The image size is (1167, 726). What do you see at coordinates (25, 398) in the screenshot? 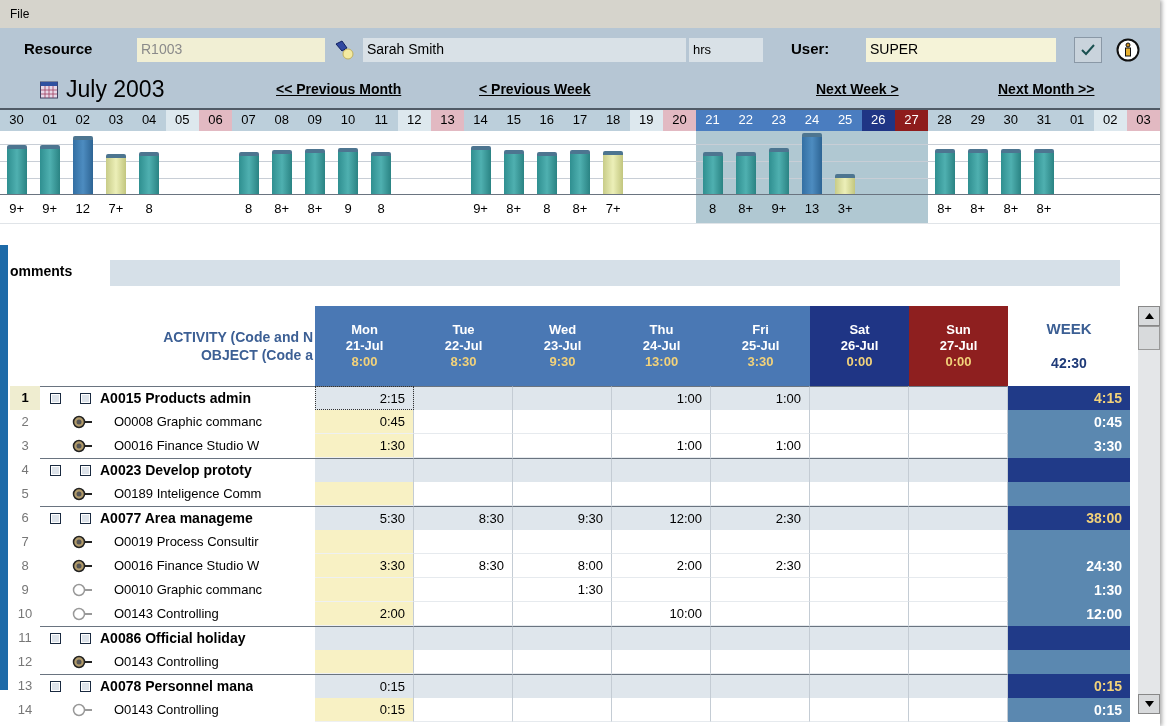
I see `row-number: 1` at bounding box center [25, 398].